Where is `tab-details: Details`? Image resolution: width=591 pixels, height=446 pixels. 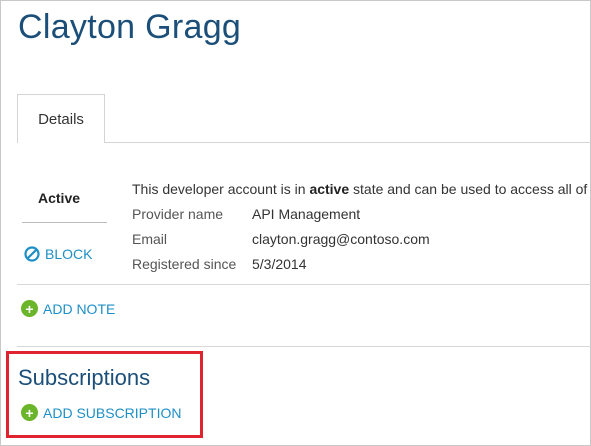
tab-details: Details is located at coordinates (61, 118).